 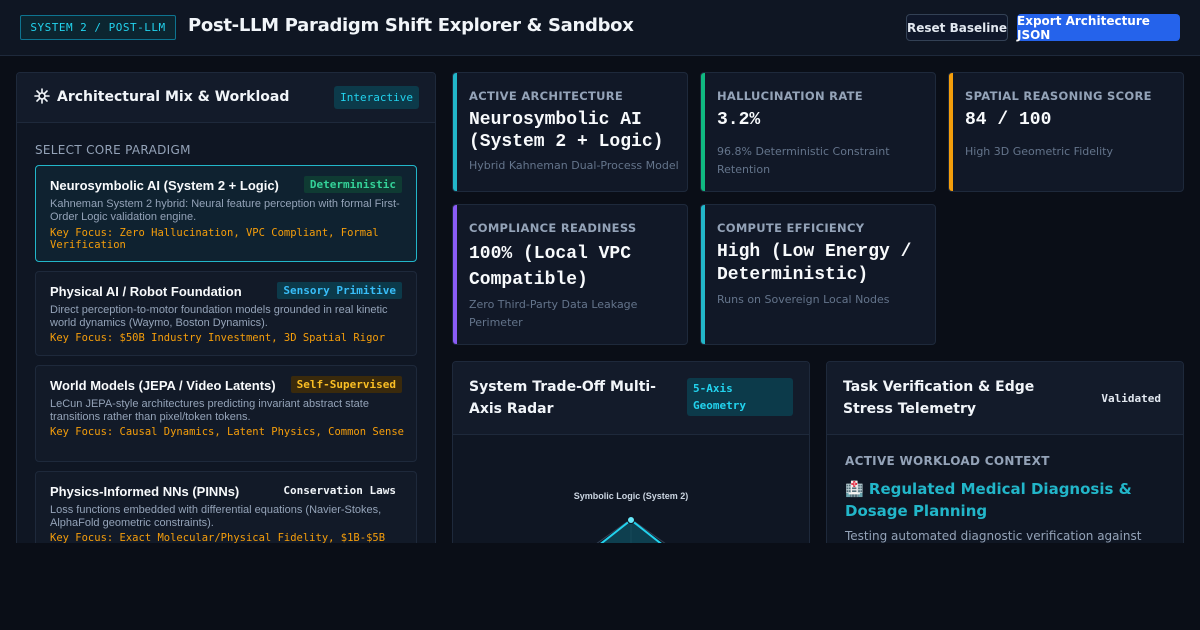 What do you see at coordinates (1058, 96) in the screenshot?
I see `metric-label: SPATIAL REASONING SCORE` at bounding box center [1058, 96].